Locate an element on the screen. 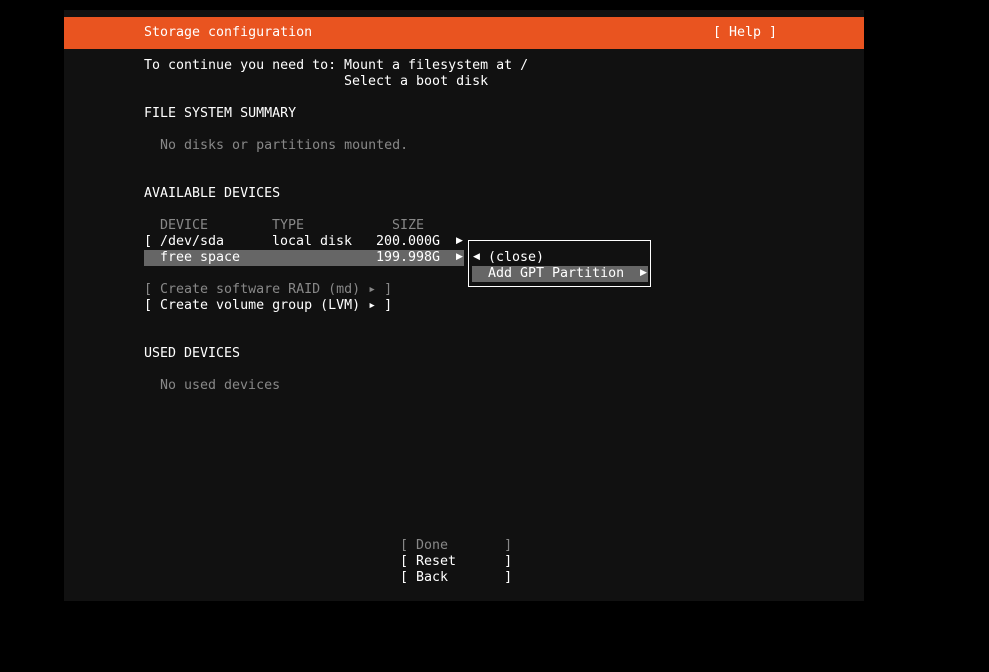  column-header-type: TYPE is located at coordinates (288, 225).